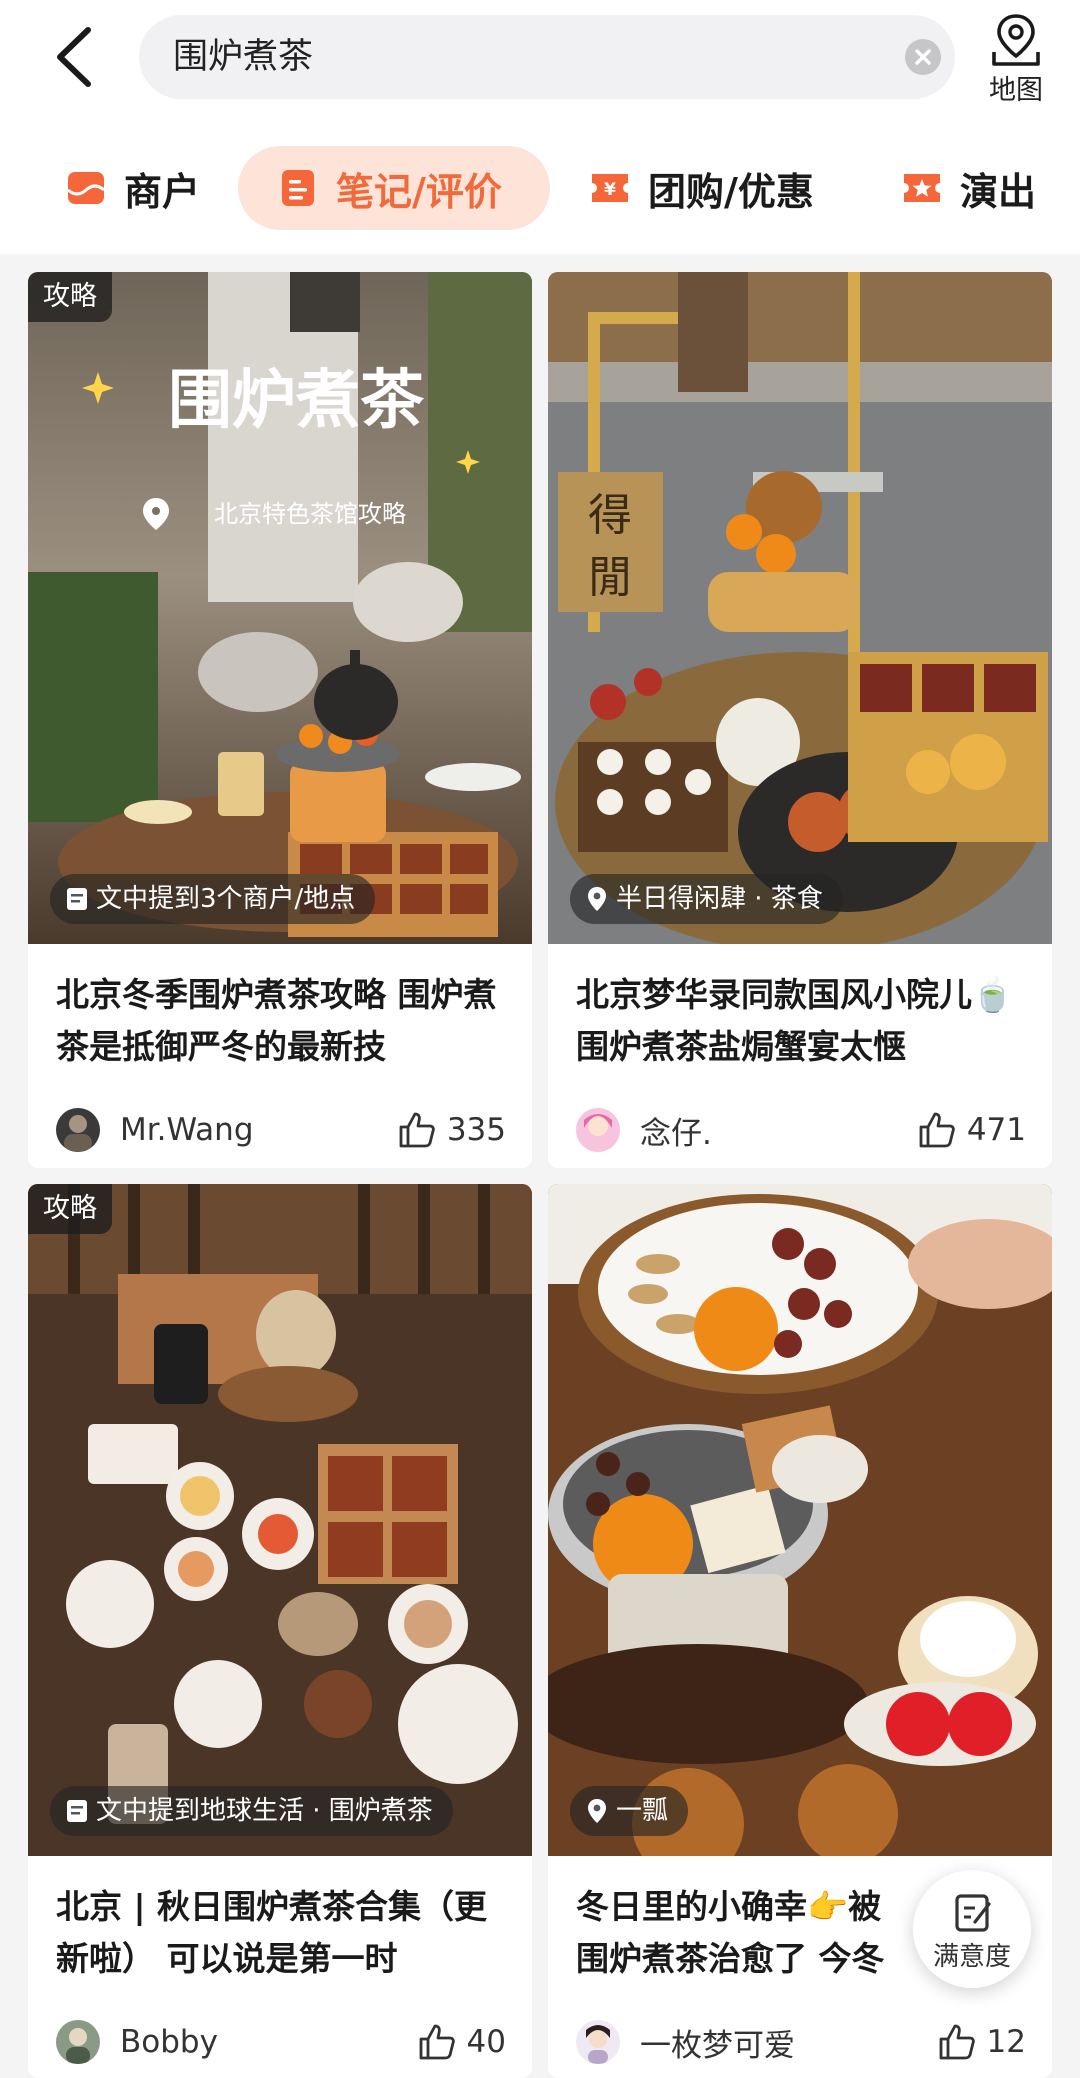  I want to click on tab-shows: 演出, so click(969, 188).